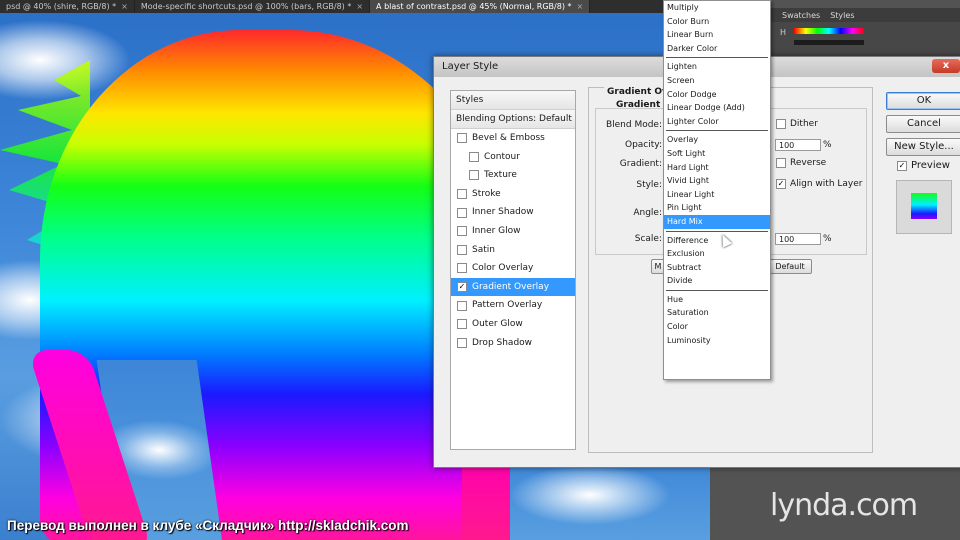 The image size is (960, 540). I want to click on style-item: ✓ Gradient Overlay, so click(513, 287).